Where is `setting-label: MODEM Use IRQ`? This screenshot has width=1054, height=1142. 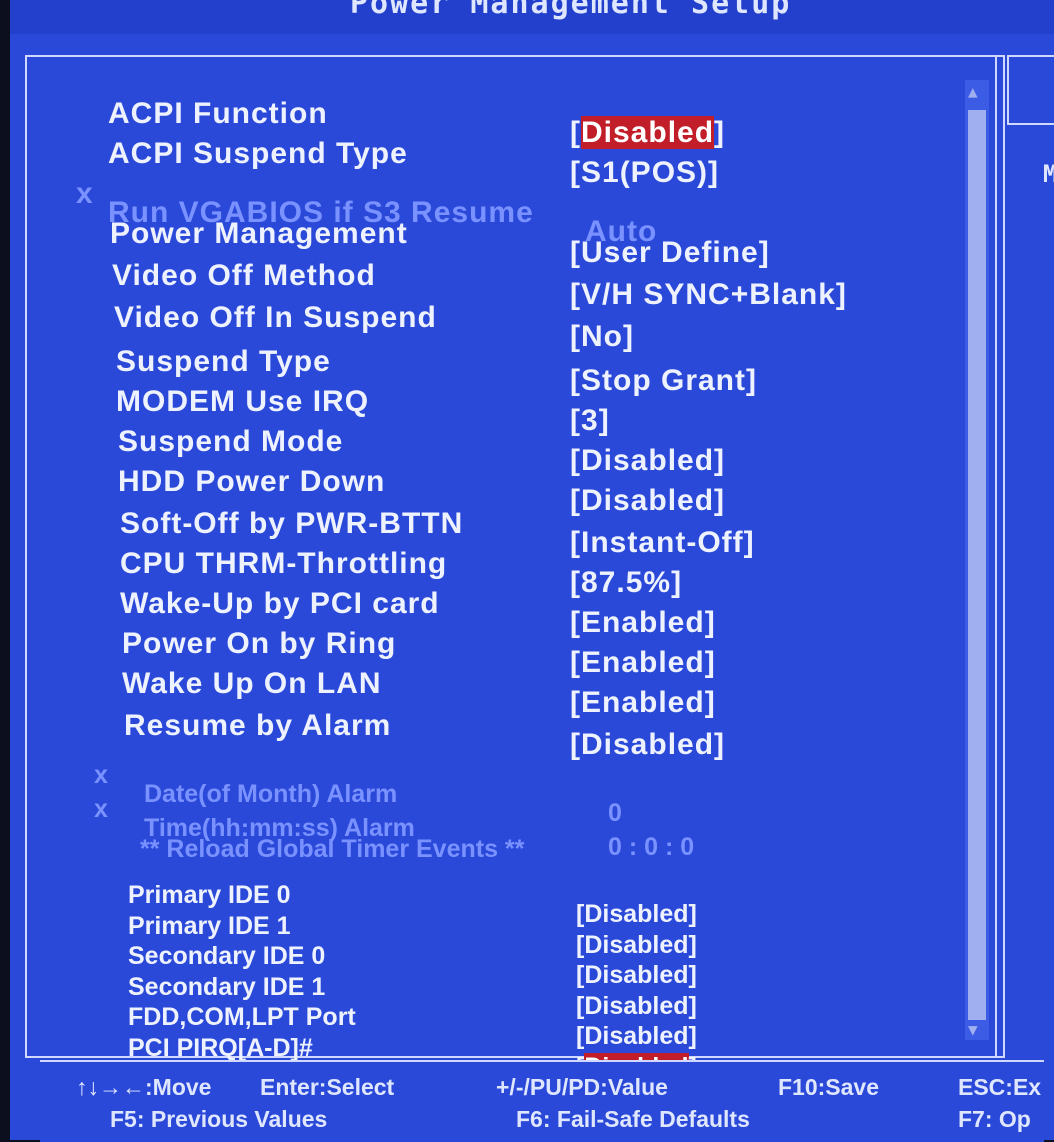
setting-label: MODEM Use IRQ is located at coordinates (243, 401).